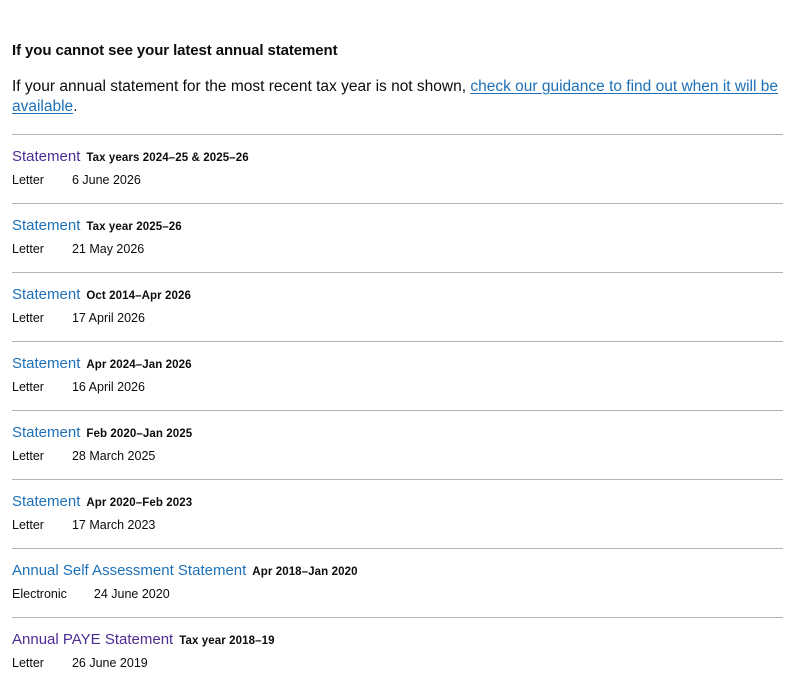 The width and height of the screenshot is (800, 686). Describe the element at coordinates (75, 106) in the screenshot. I see `intro-end: .` at that location.